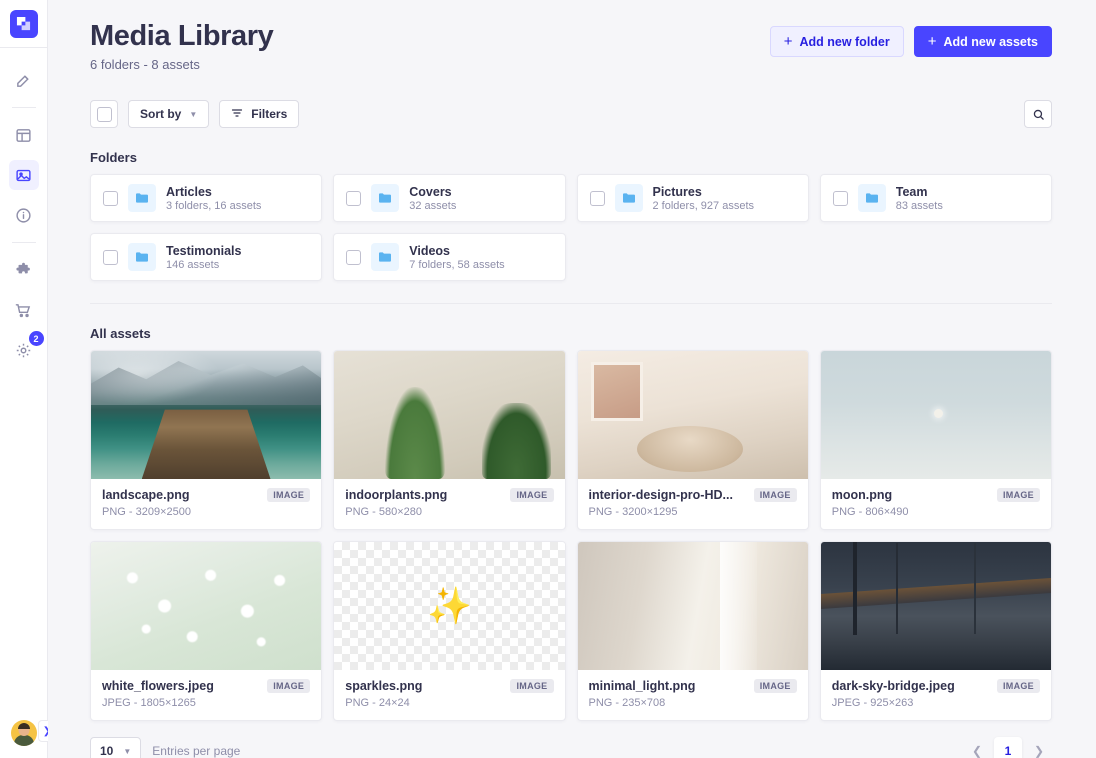 The height and width of the screenshot is (758, 1096). I want to click on toolbar: Sort by ▼ Filters, so click(571, 114).